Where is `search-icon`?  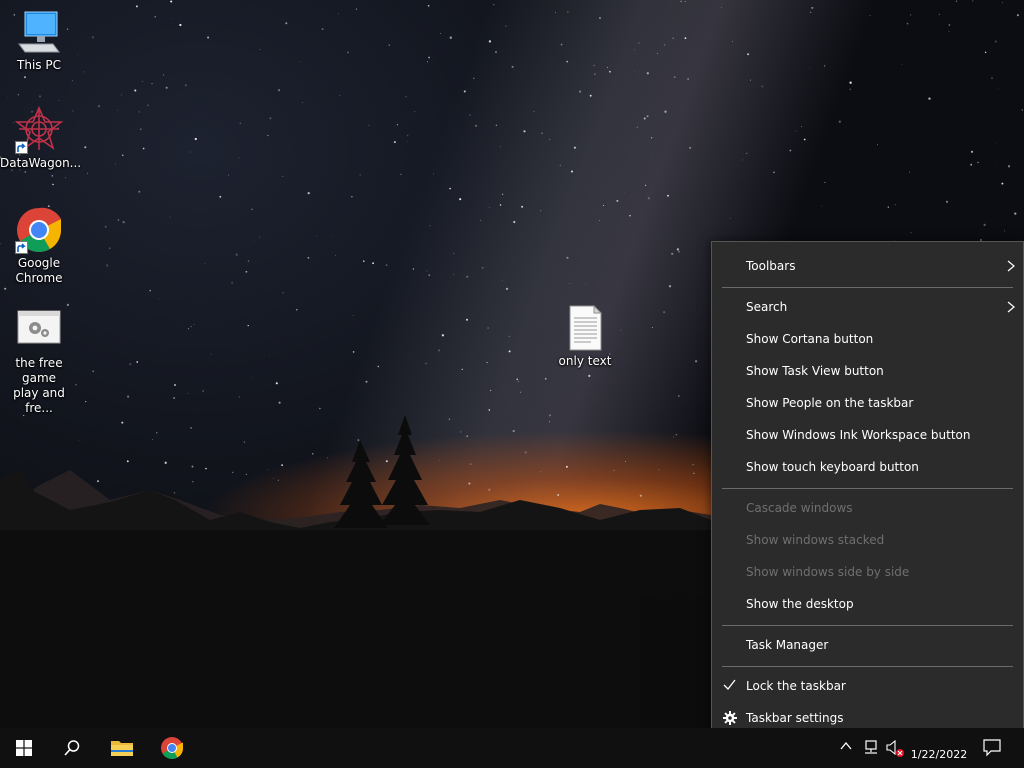 search-icon is located at coordinates (72, 748).